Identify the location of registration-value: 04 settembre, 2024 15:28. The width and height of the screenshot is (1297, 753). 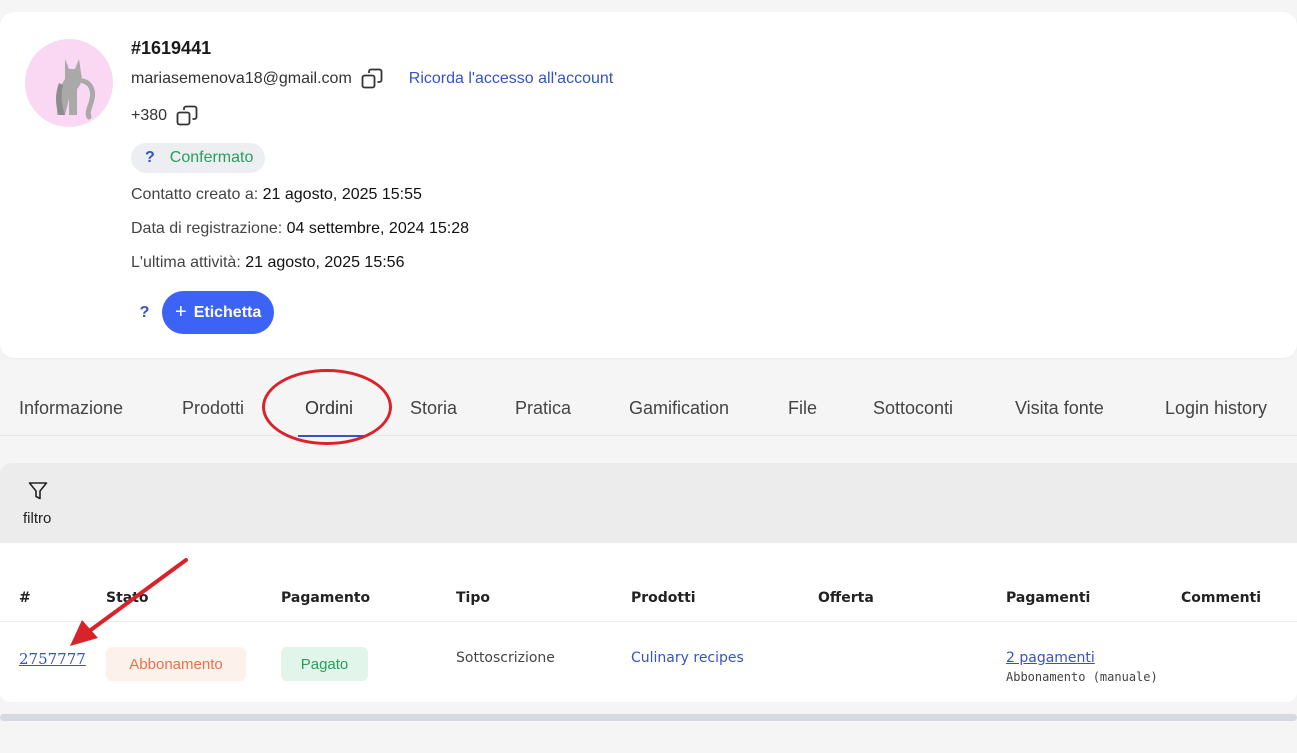
(377, 228).